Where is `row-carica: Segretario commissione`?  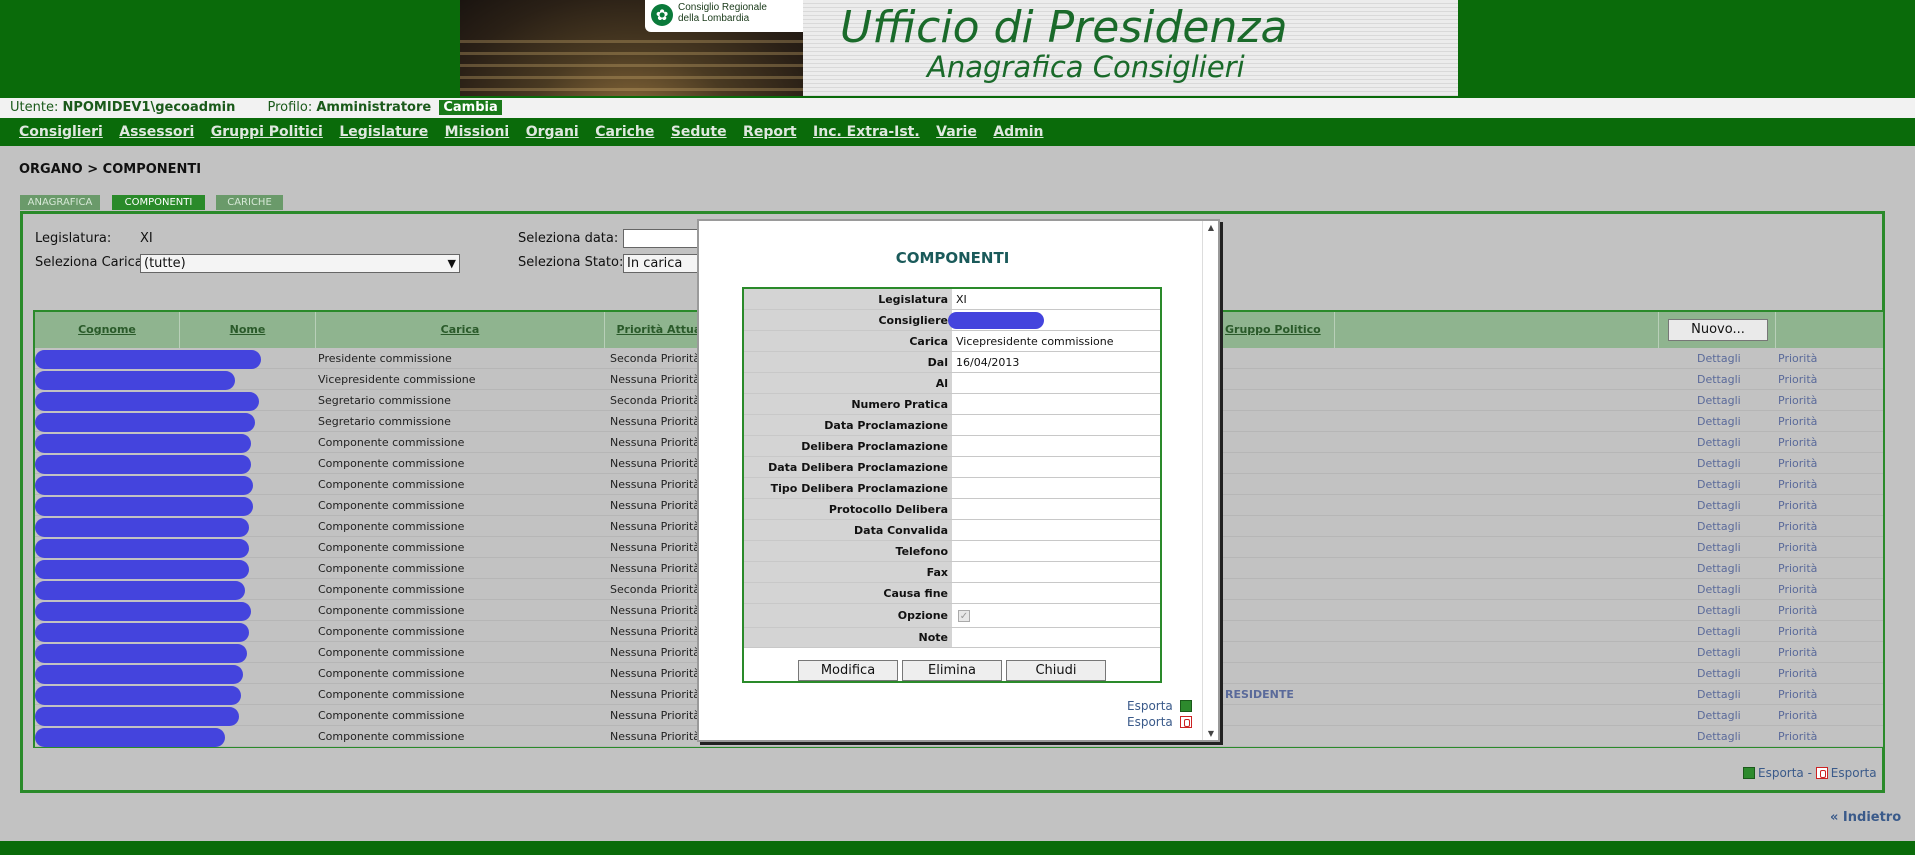
row-carica: Segretario commissione is located at coordinates (384, 400).